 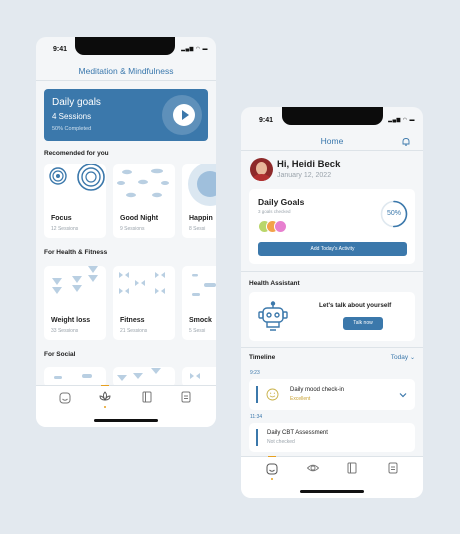 I want to click on timeline-entry: Daily mood check-in Excellent, so click(x=332, y=394).